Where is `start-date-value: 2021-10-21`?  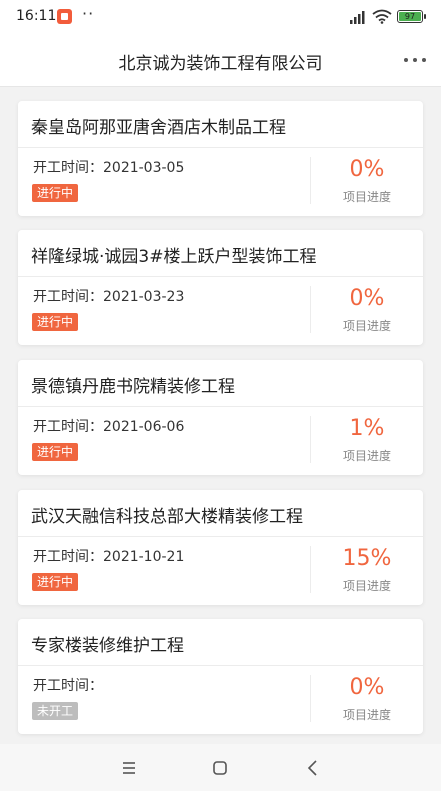
start-date-value: 2021-10-21 is located at coordinates (144, 557).